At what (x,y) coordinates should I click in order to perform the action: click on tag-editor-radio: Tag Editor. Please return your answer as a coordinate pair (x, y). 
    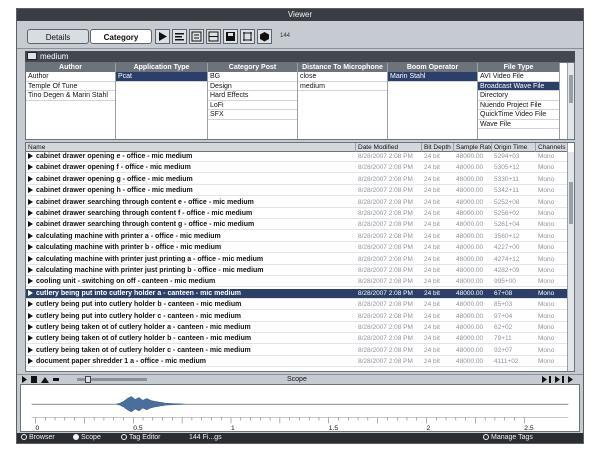
    Looking at the image, I should click on (141, 438).